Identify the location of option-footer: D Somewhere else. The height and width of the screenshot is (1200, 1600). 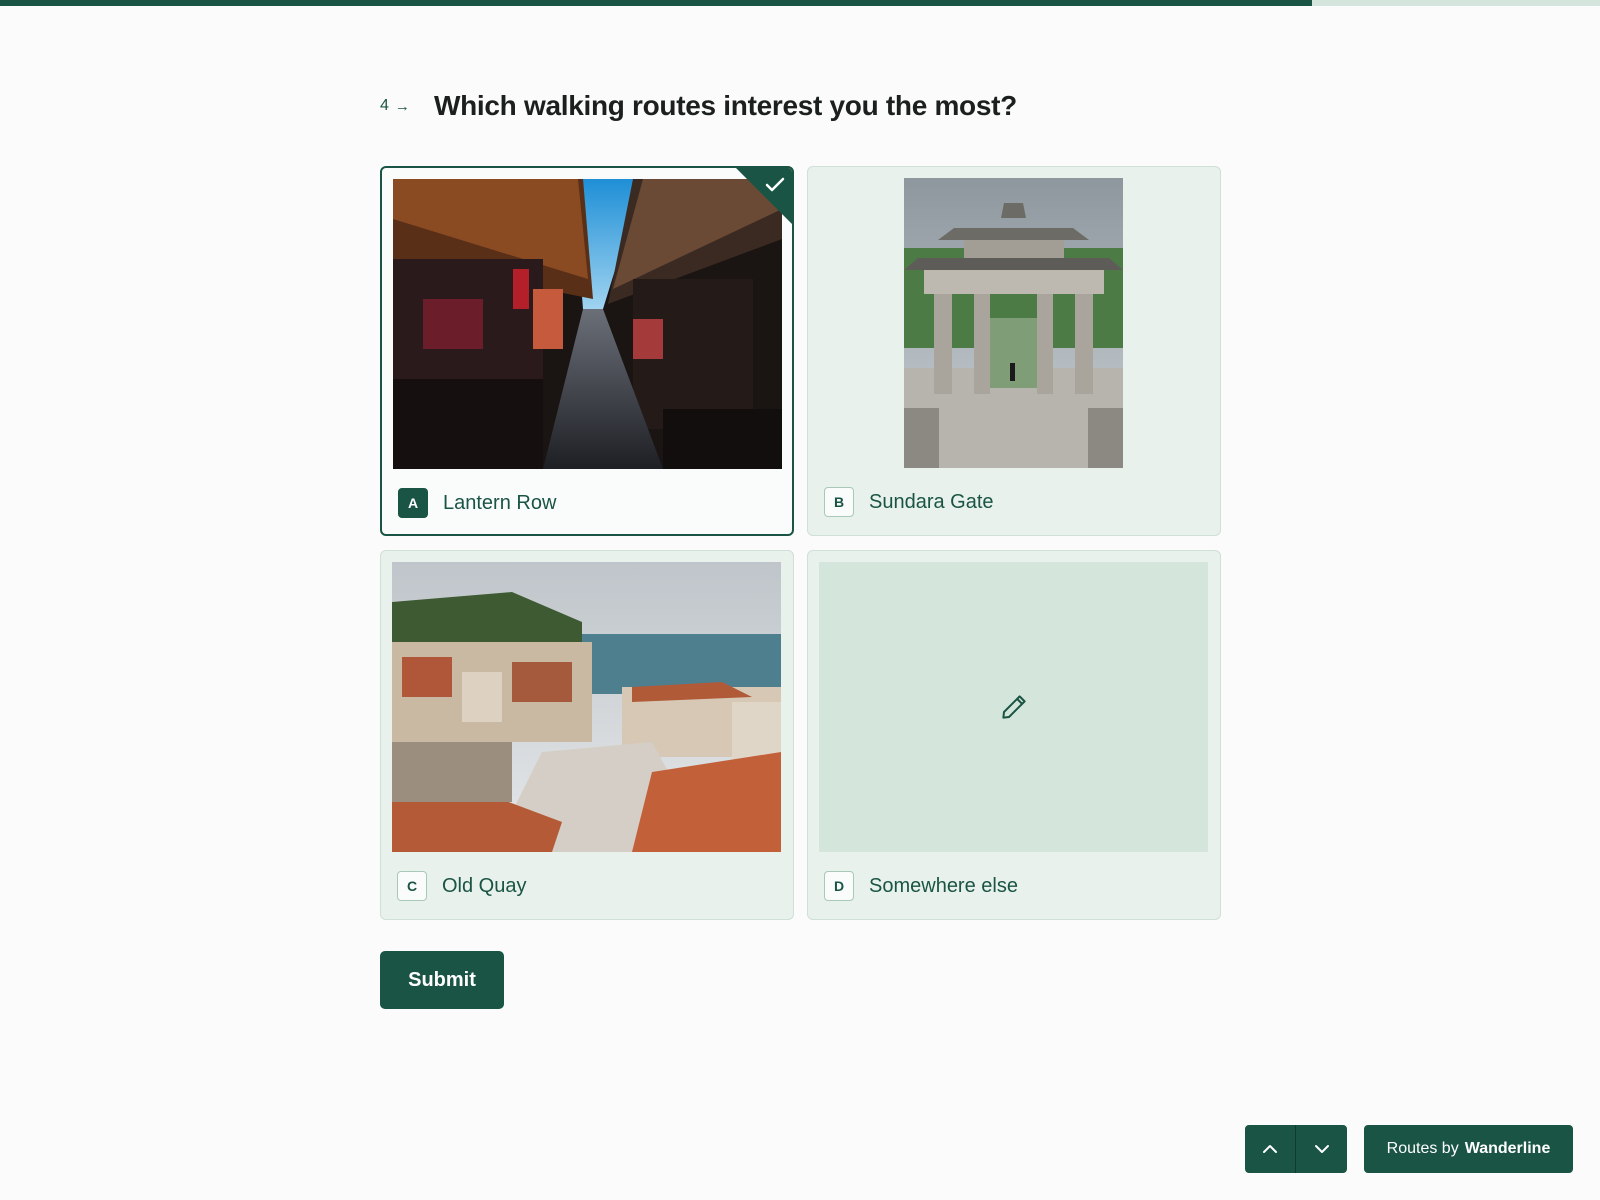
(921, 886).